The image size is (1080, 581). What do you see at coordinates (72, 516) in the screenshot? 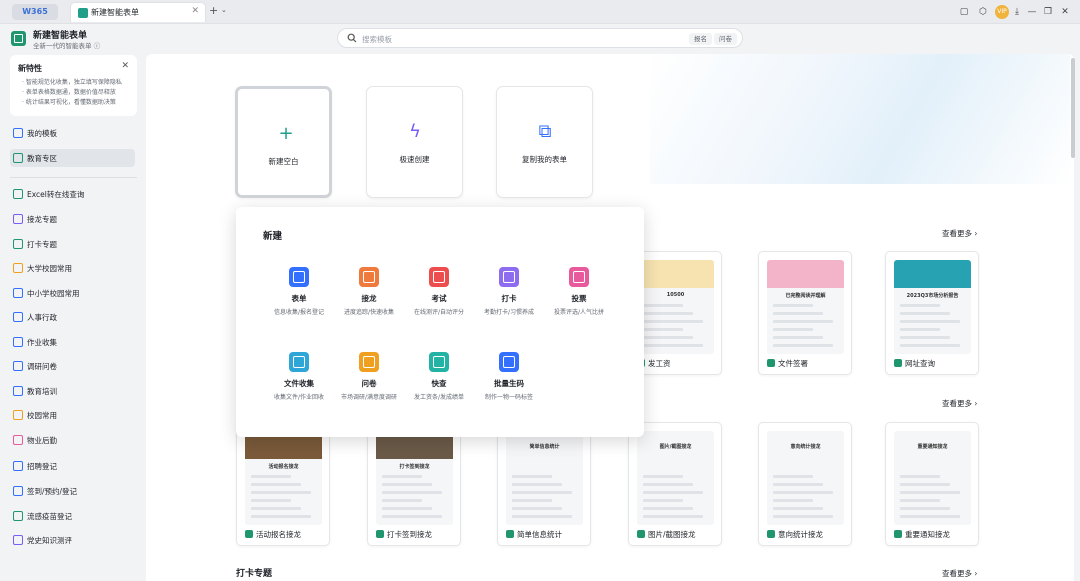
I see `sidebar-item: 流感疫苗登记` at bounding box center [72, 516].